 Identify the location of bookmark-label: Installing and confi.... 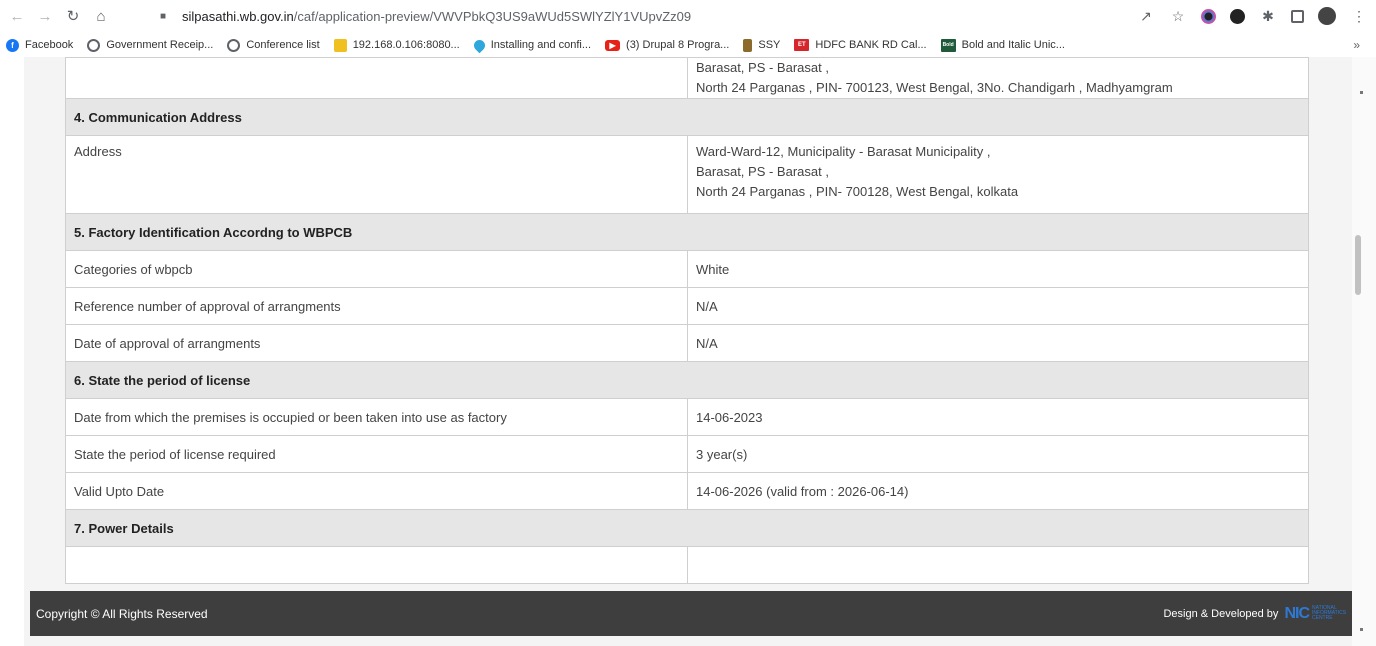
(541, 45).